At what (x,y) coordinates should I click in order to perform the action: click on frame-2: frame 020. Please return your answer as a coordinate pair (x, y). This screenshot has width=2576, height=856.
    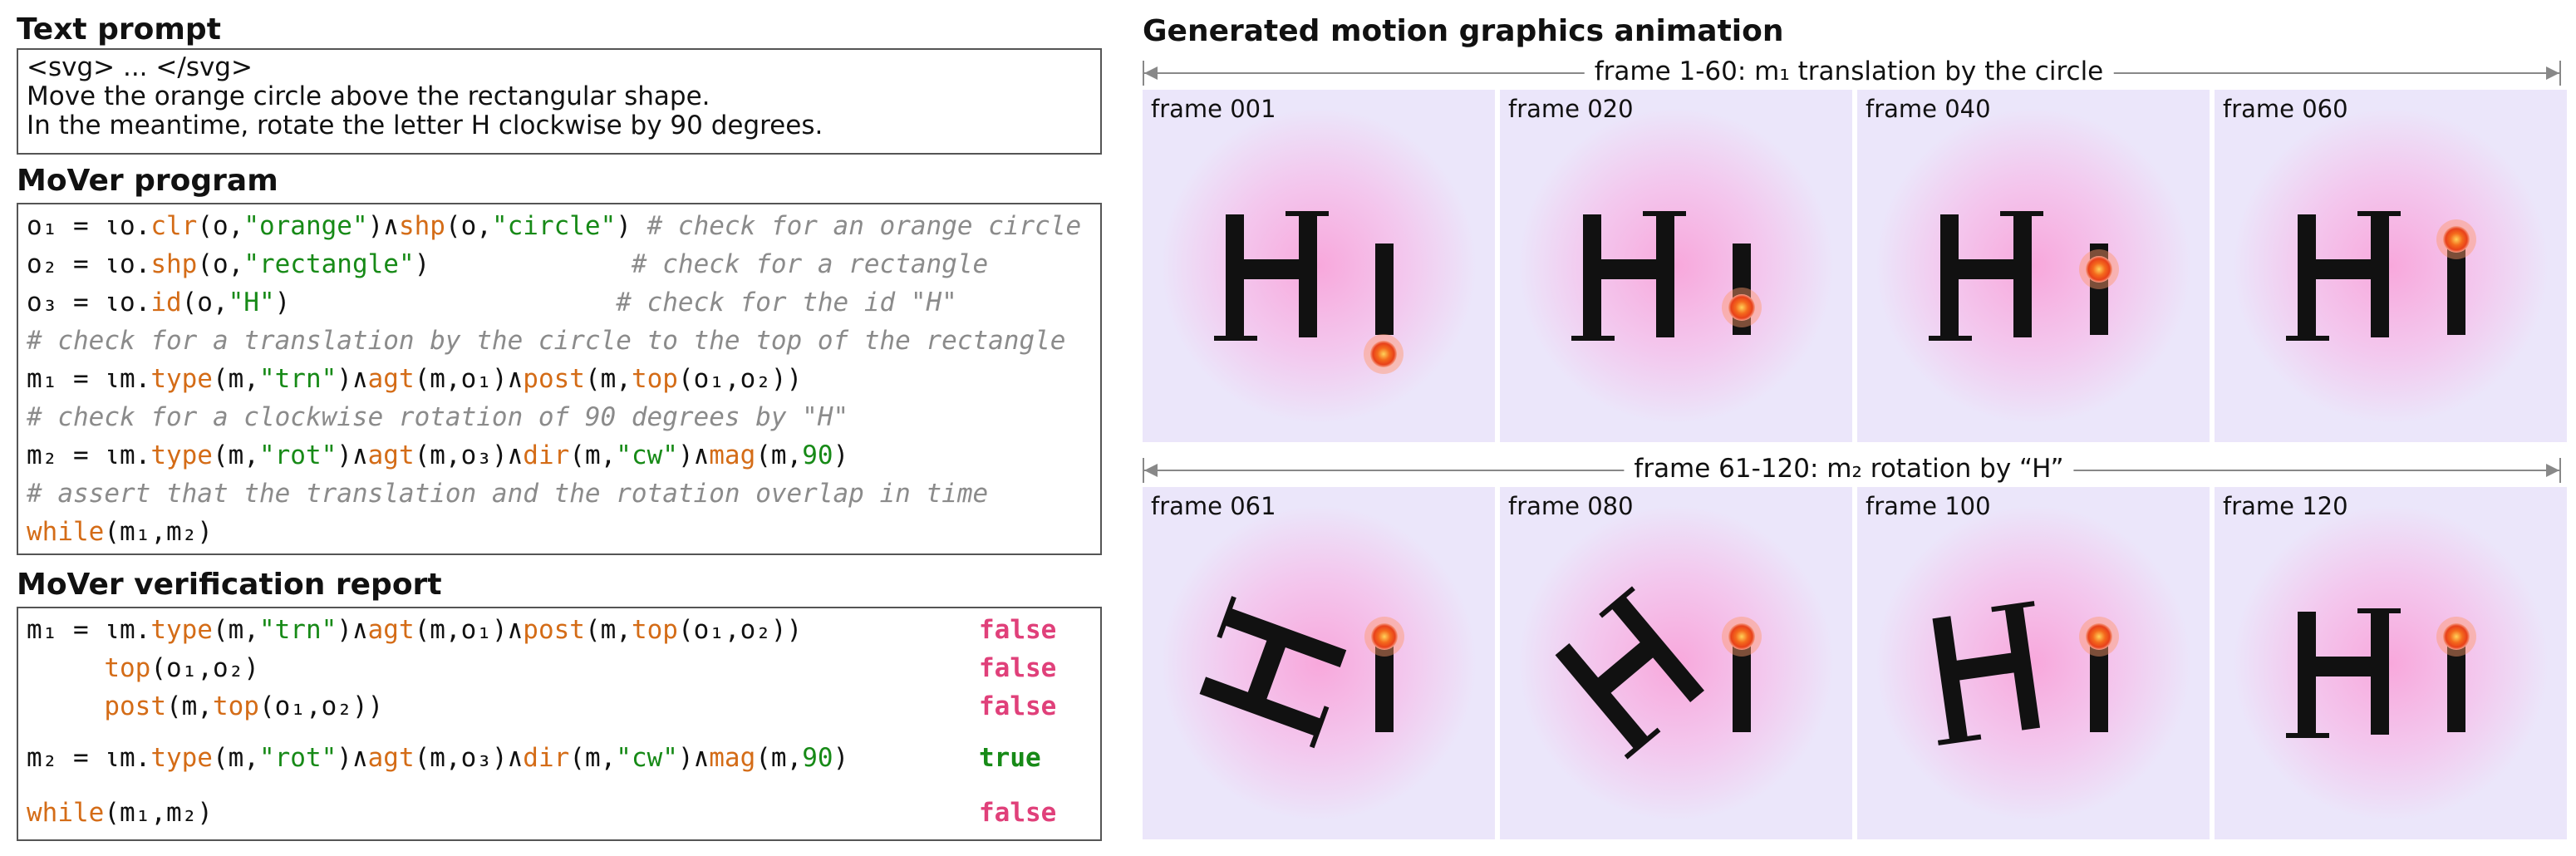
    Looking at the image, I should click on (1676, 266).